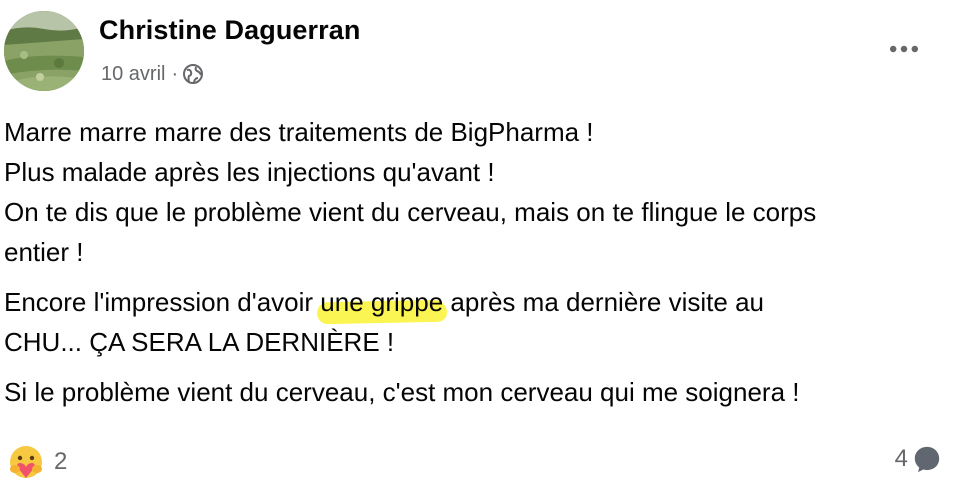 The width and height of the screenshot is (962, 500). Describe the element at coordinates (603, 302) in the screenshot. I see `post-text: après ma dernière visite au` at that location.